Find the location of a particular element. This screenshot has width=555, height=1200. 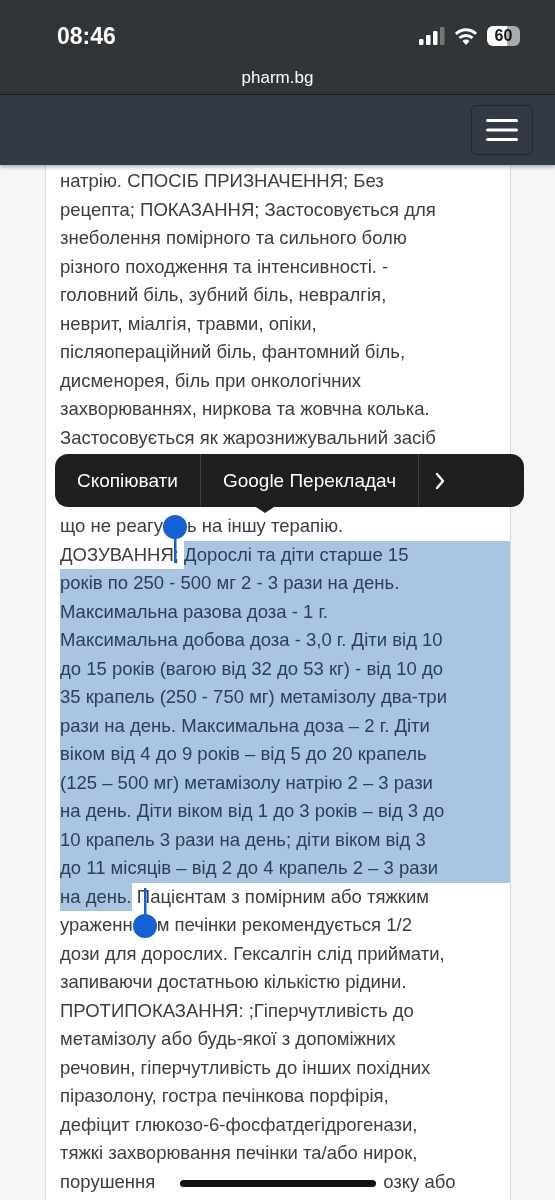

wifi-icon is located at coordinates (466, 36).